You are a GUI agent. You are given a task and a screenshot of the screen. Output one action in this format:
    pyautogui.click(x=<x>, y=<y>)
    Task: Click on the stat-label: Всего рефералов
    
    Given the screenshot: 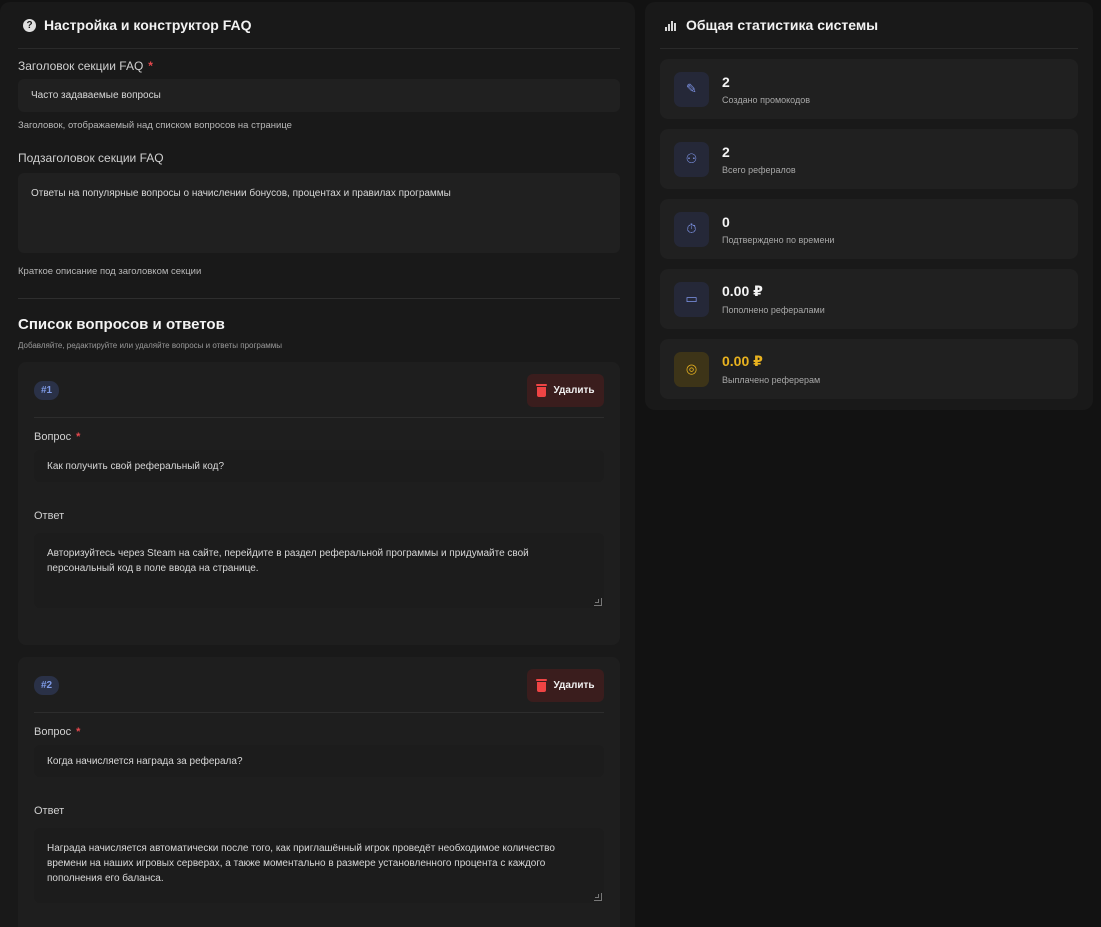 What is the action you would take?
    pyautogui.click(x=759, y=169)
    